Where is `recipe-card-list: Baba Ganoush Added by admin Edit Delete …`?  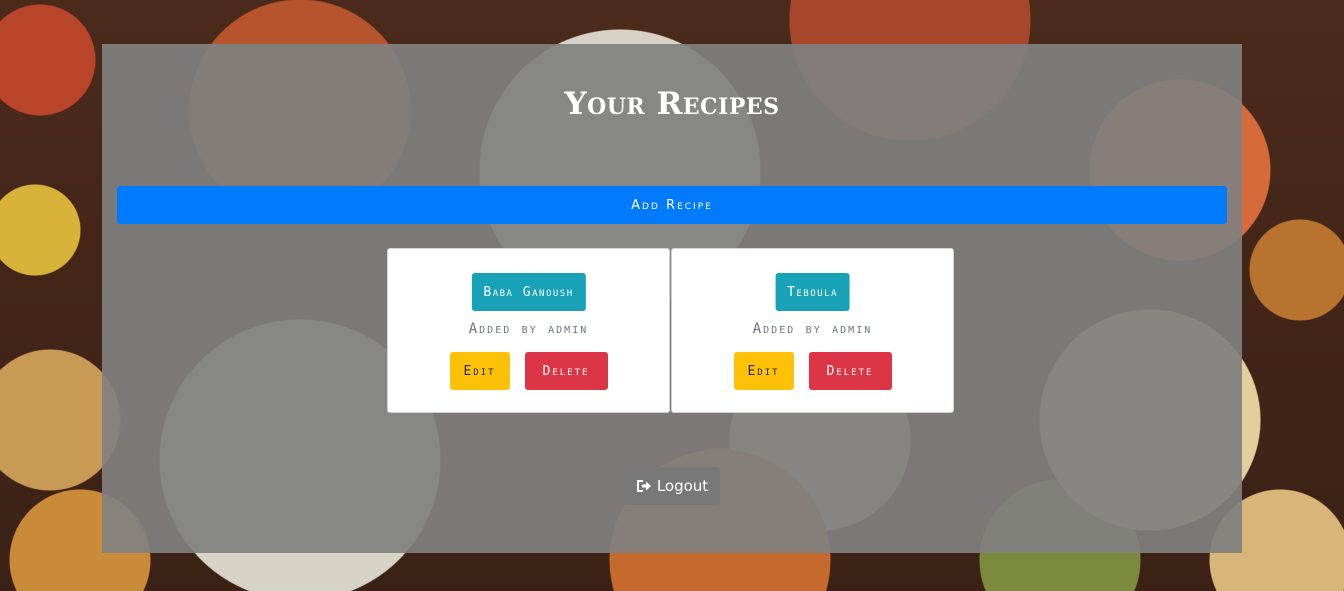 recipe-card-list: Baba Ganoush Added by admin Edit Delete … is located at coordinates (671, 330).